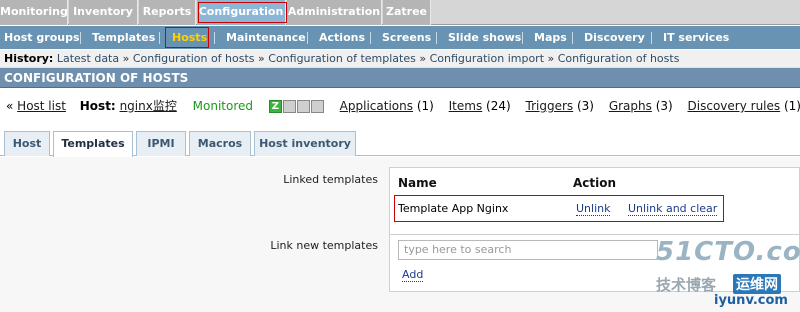 This screenshot has width=800, height=312. I want to click on host-status: Monitored, so click(223, 106).